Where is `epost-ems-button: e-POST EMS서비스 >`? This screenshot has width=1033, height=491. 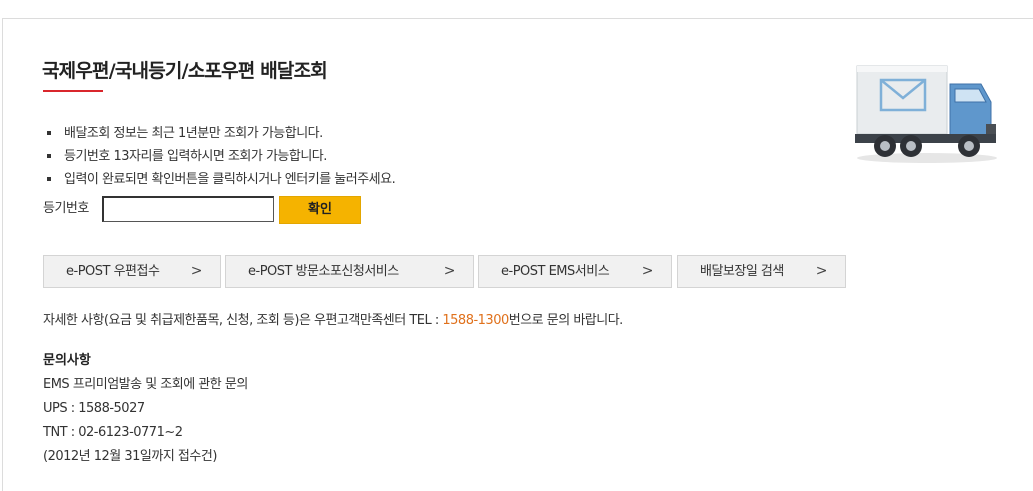
epost-ems-button: e-POST EMS서비스 > is located at coordinates (575, 271).